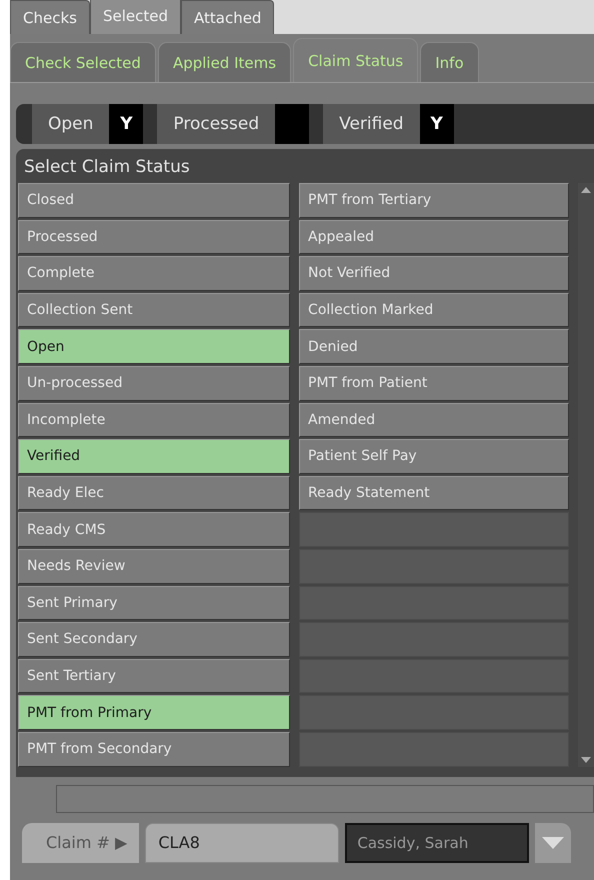 This screenshot has width=594, height=880. Describe the element at coordinates (586, 190) in the screenshot. I see `scroll-up-icon` at that location.